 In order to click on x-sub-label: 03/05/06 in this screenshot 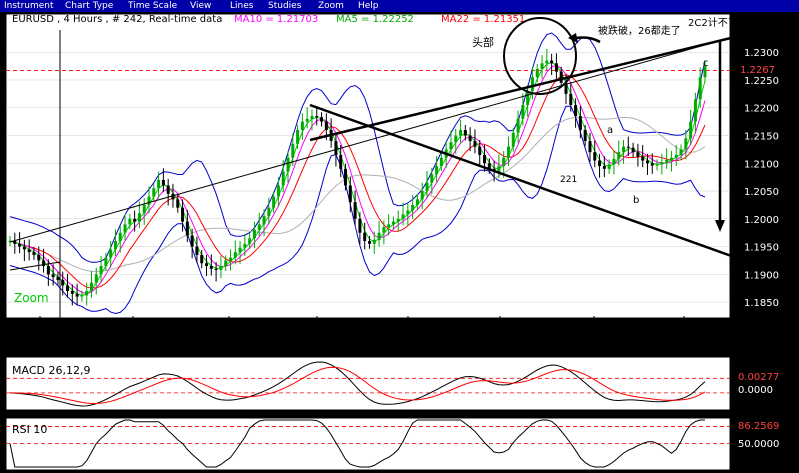, I will do `click(135, 347)`.